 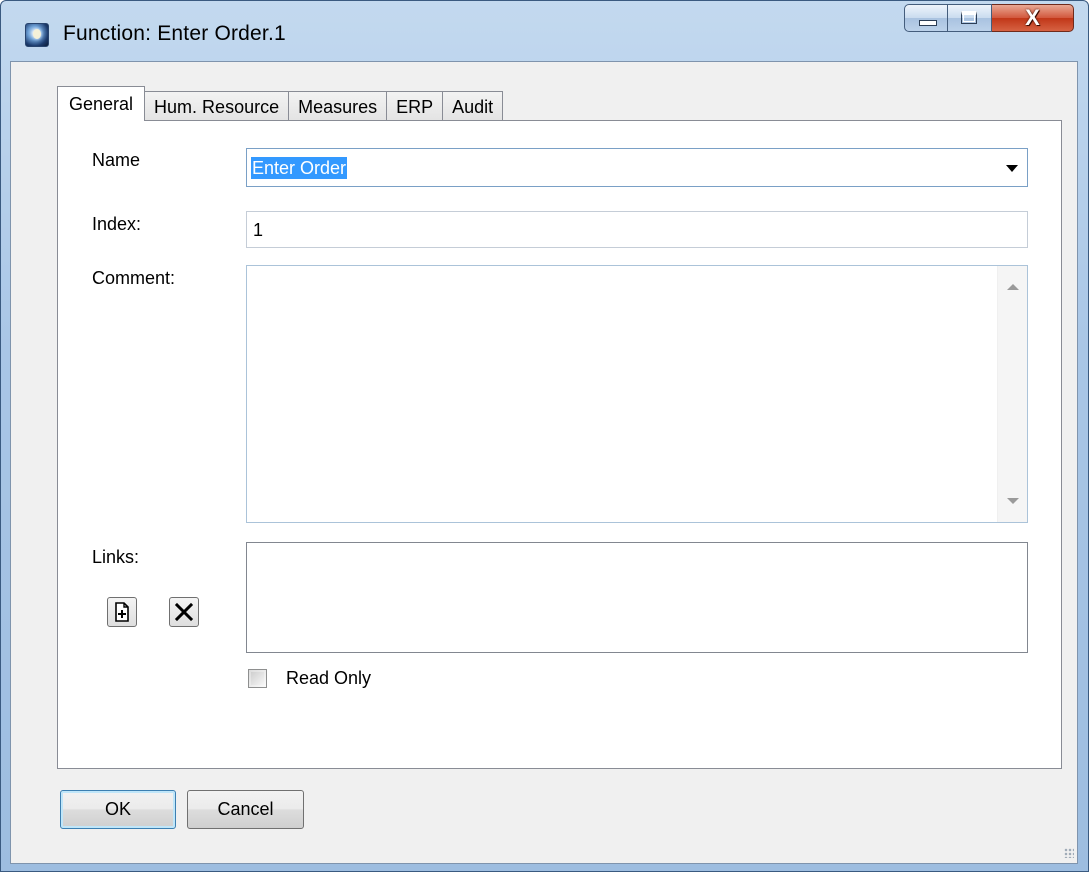 I want to click on index-value: 1, so click(x=258, y=230).